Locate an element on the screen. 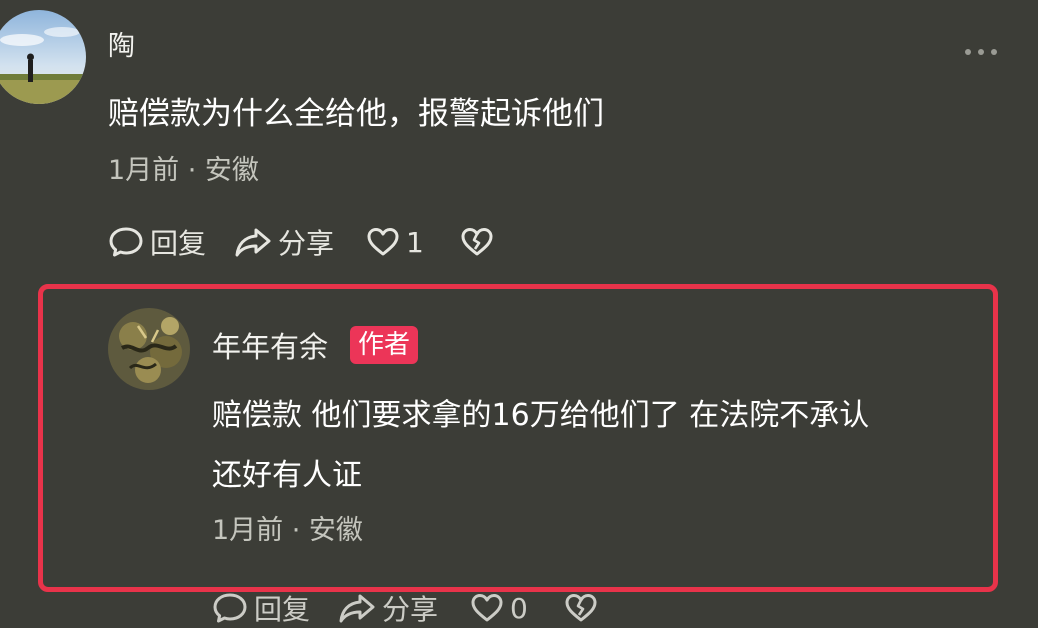  reply-label: 回复 is located at coordinates (178, 243).